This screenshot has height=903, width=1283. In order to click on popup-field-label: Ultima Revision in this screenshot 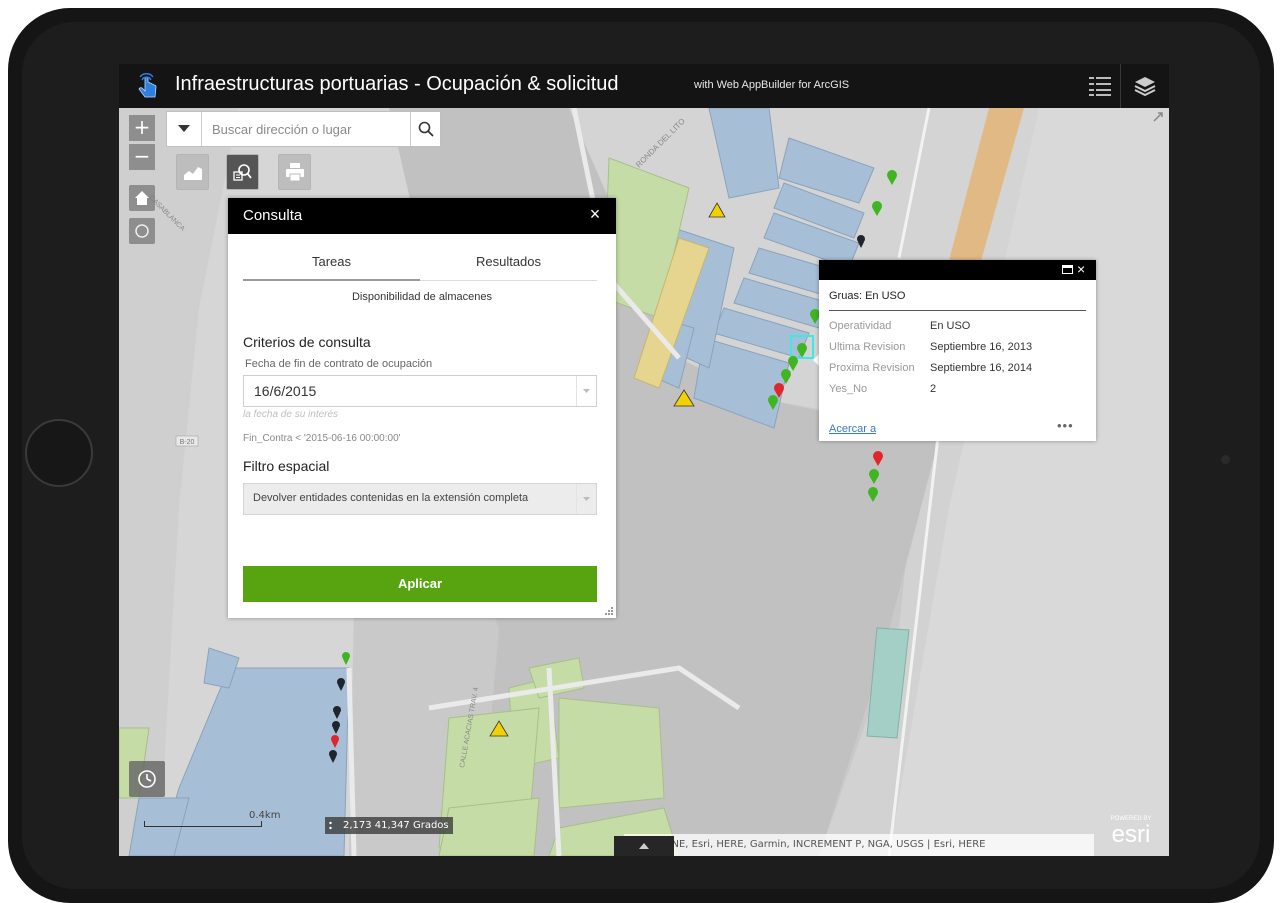, I will do `click(867, 347)`.